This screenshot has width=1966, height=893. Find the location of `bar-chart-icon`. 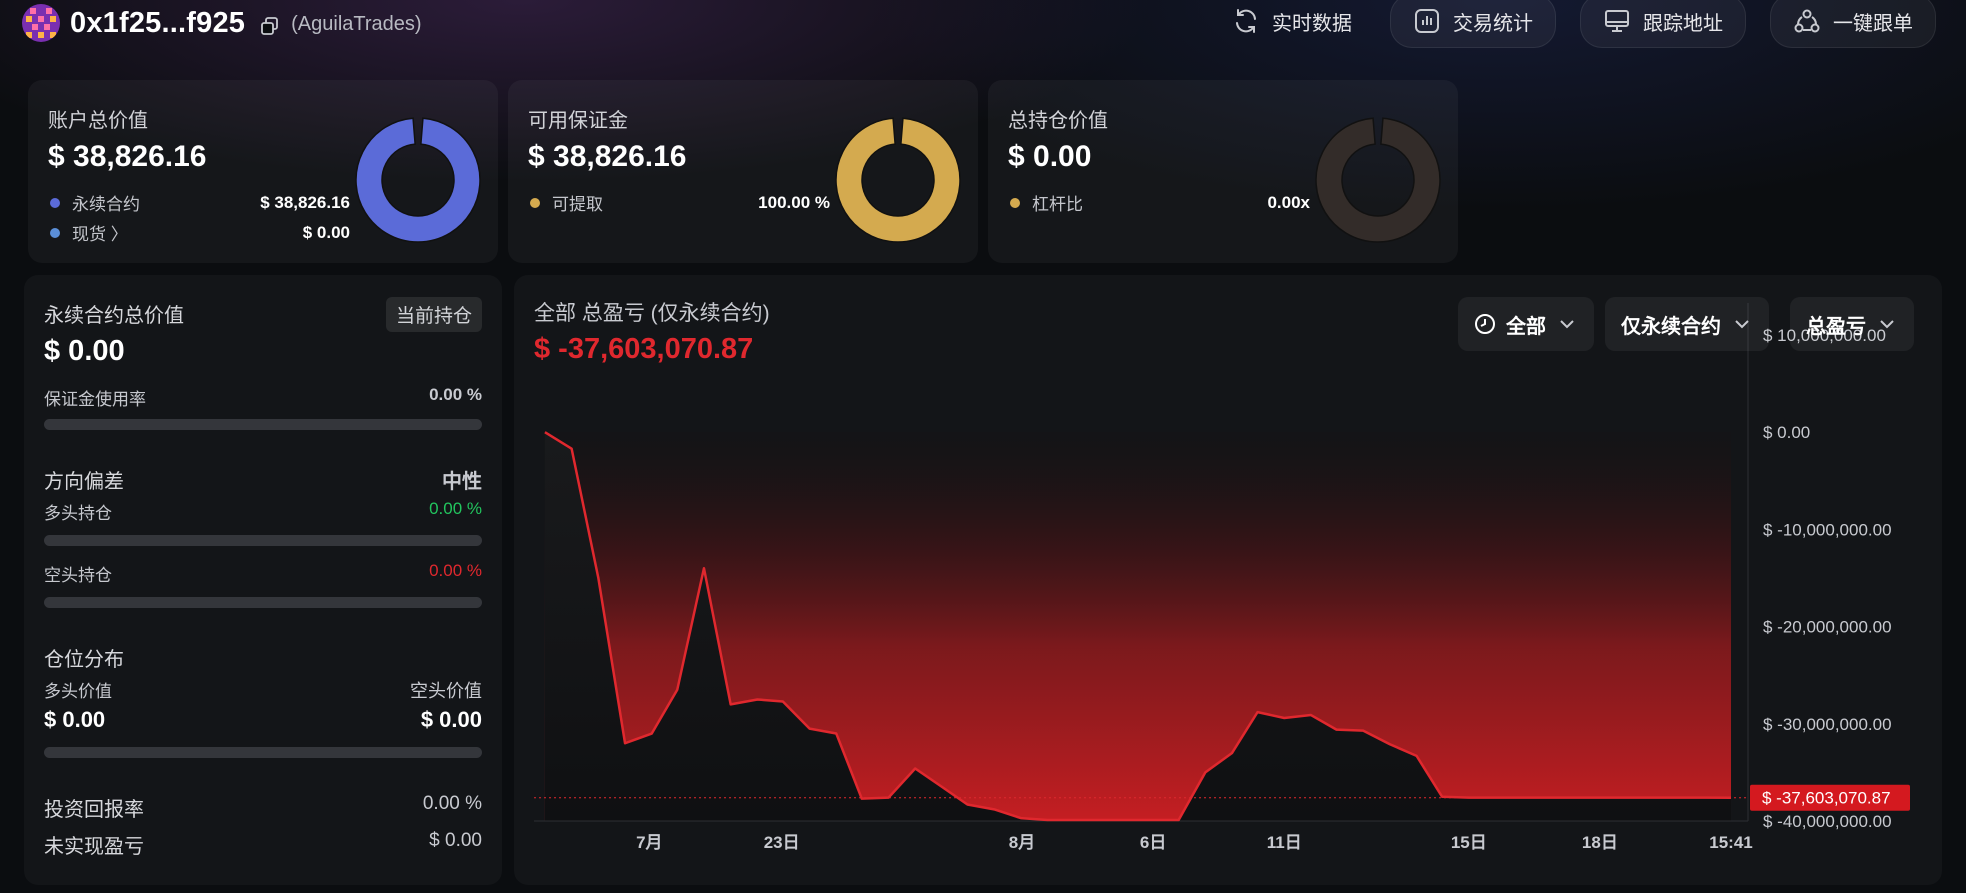

bar-chart-icon is located at coordinates (1427, 21).